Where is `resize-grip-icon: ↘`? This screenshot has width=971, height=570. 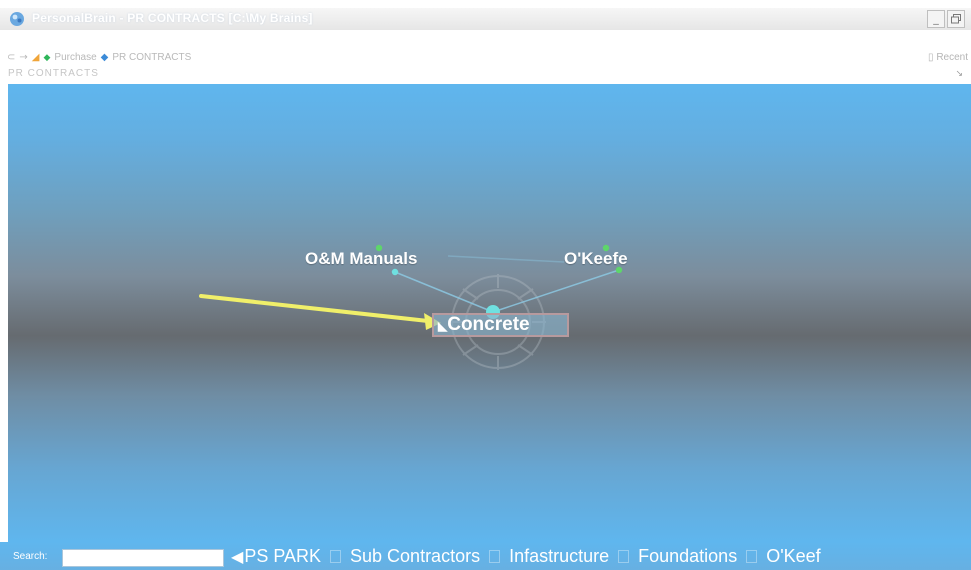
resize-grip-icon: ↘ is located at coordinates (959, 73).